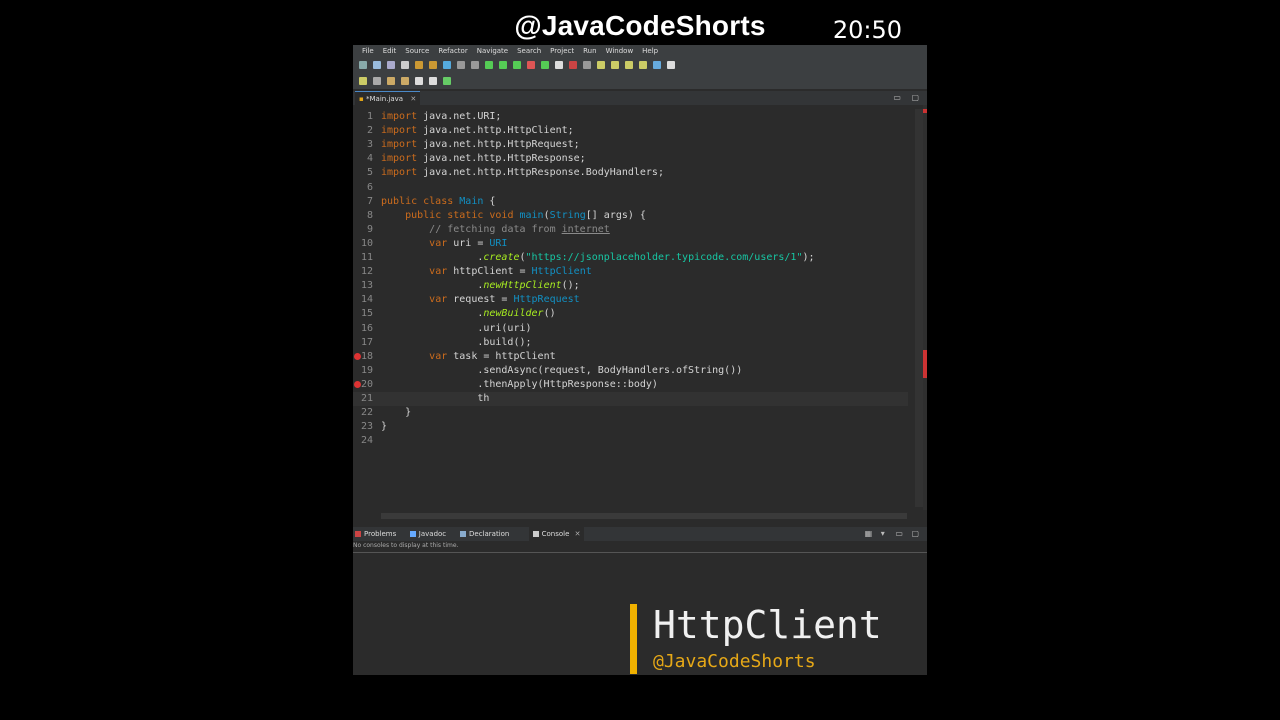 This screenshot has height=720, width=1280. What do you see at coordinates (589, 51) in the screenshot?
I see `menu-run: Run` at bounding box center [589, 51].